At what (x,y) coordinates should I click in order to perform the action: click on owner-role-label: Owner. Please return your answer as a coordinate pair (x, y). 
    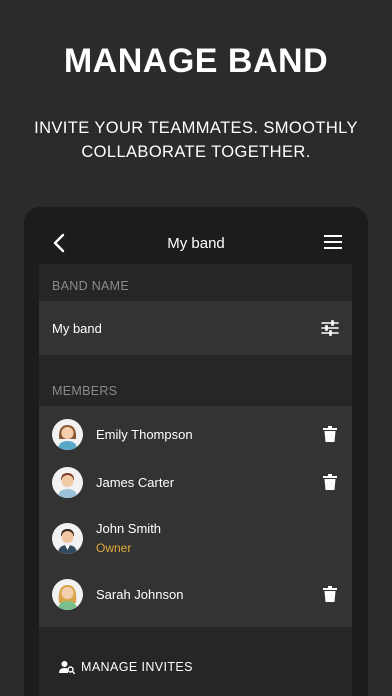
    Looking at the image, I should click on (114, 548).